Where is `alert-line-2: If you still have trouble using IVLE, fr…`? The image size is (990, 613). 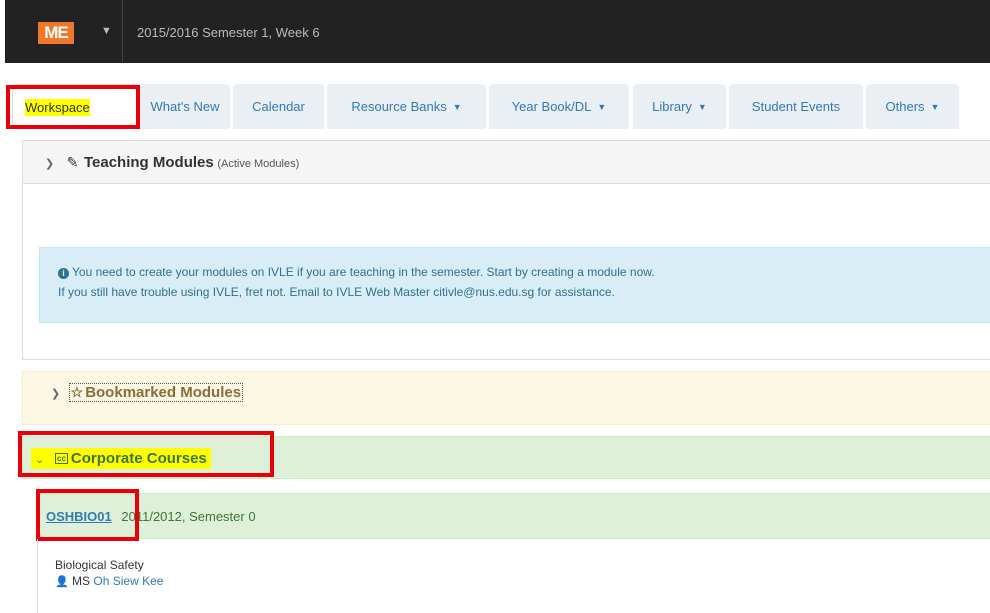 alert-line-2: If you still have trouble using IVLE, fr… is located at coordinates (336, 292).